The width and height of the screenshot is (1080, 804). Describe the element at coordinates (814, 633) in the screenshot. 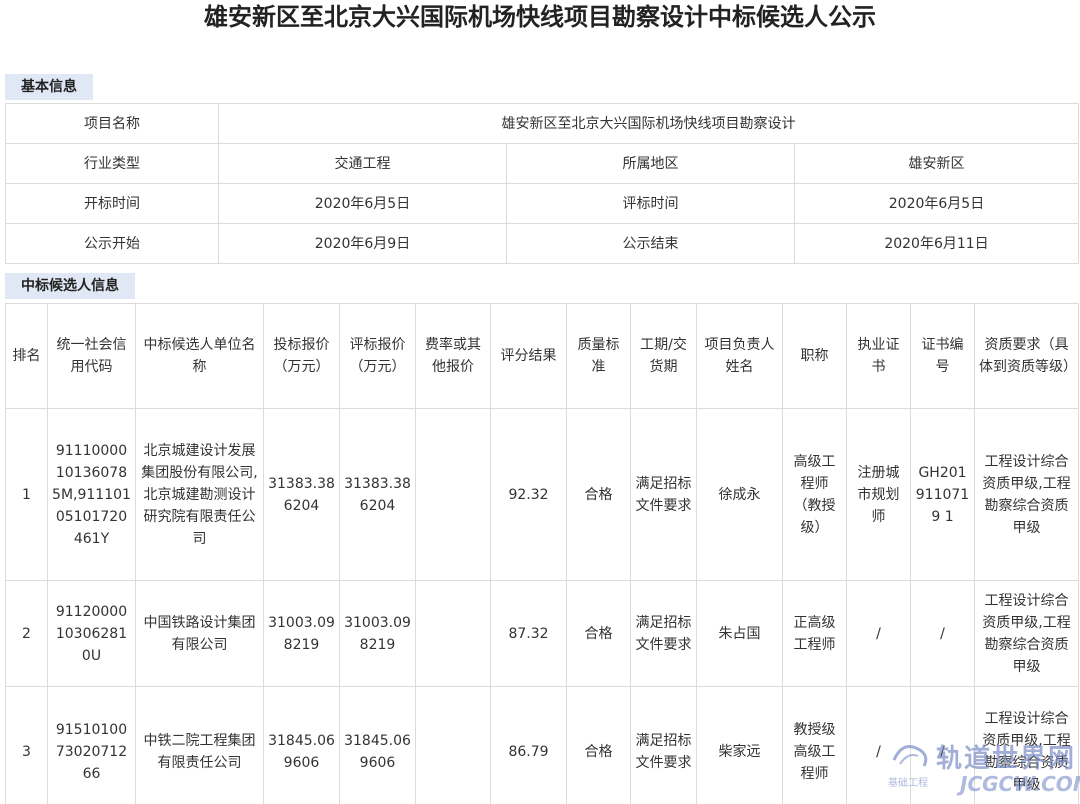

I see `cell-title: 正高级工程师` at that location.